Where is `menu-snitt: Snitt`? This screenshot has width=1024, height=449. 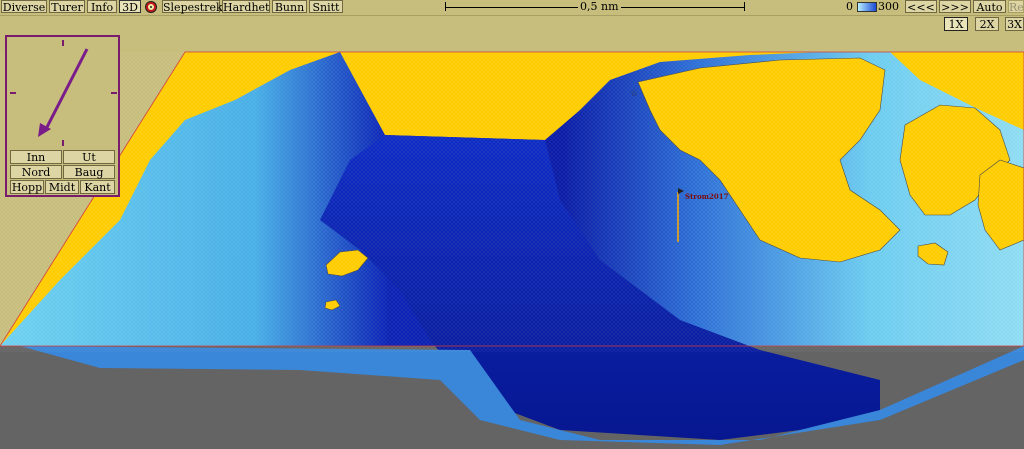 menu-snitt: Snitt is located at coordinates (326, 7).